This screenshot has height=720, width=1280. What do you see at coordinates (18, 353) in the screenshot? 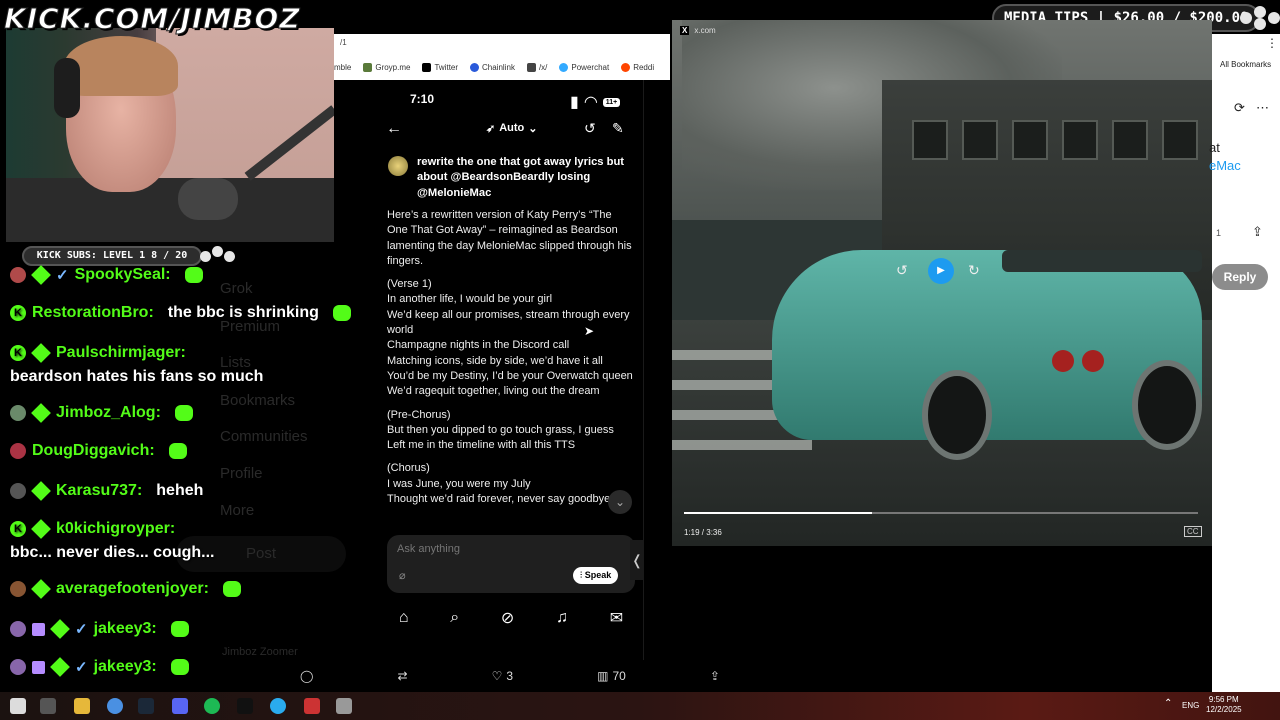
I see `kick-badge-icon: K` at bounding box center [18, 353].